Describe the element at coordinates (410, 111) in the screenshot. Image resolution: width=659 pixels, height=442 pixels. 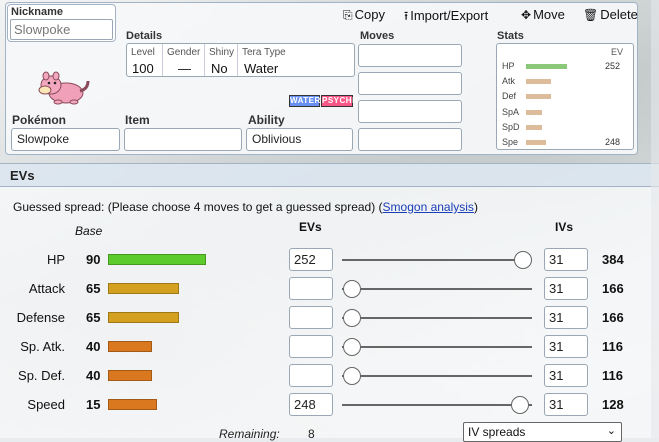
I see `move-3-input` at that location.